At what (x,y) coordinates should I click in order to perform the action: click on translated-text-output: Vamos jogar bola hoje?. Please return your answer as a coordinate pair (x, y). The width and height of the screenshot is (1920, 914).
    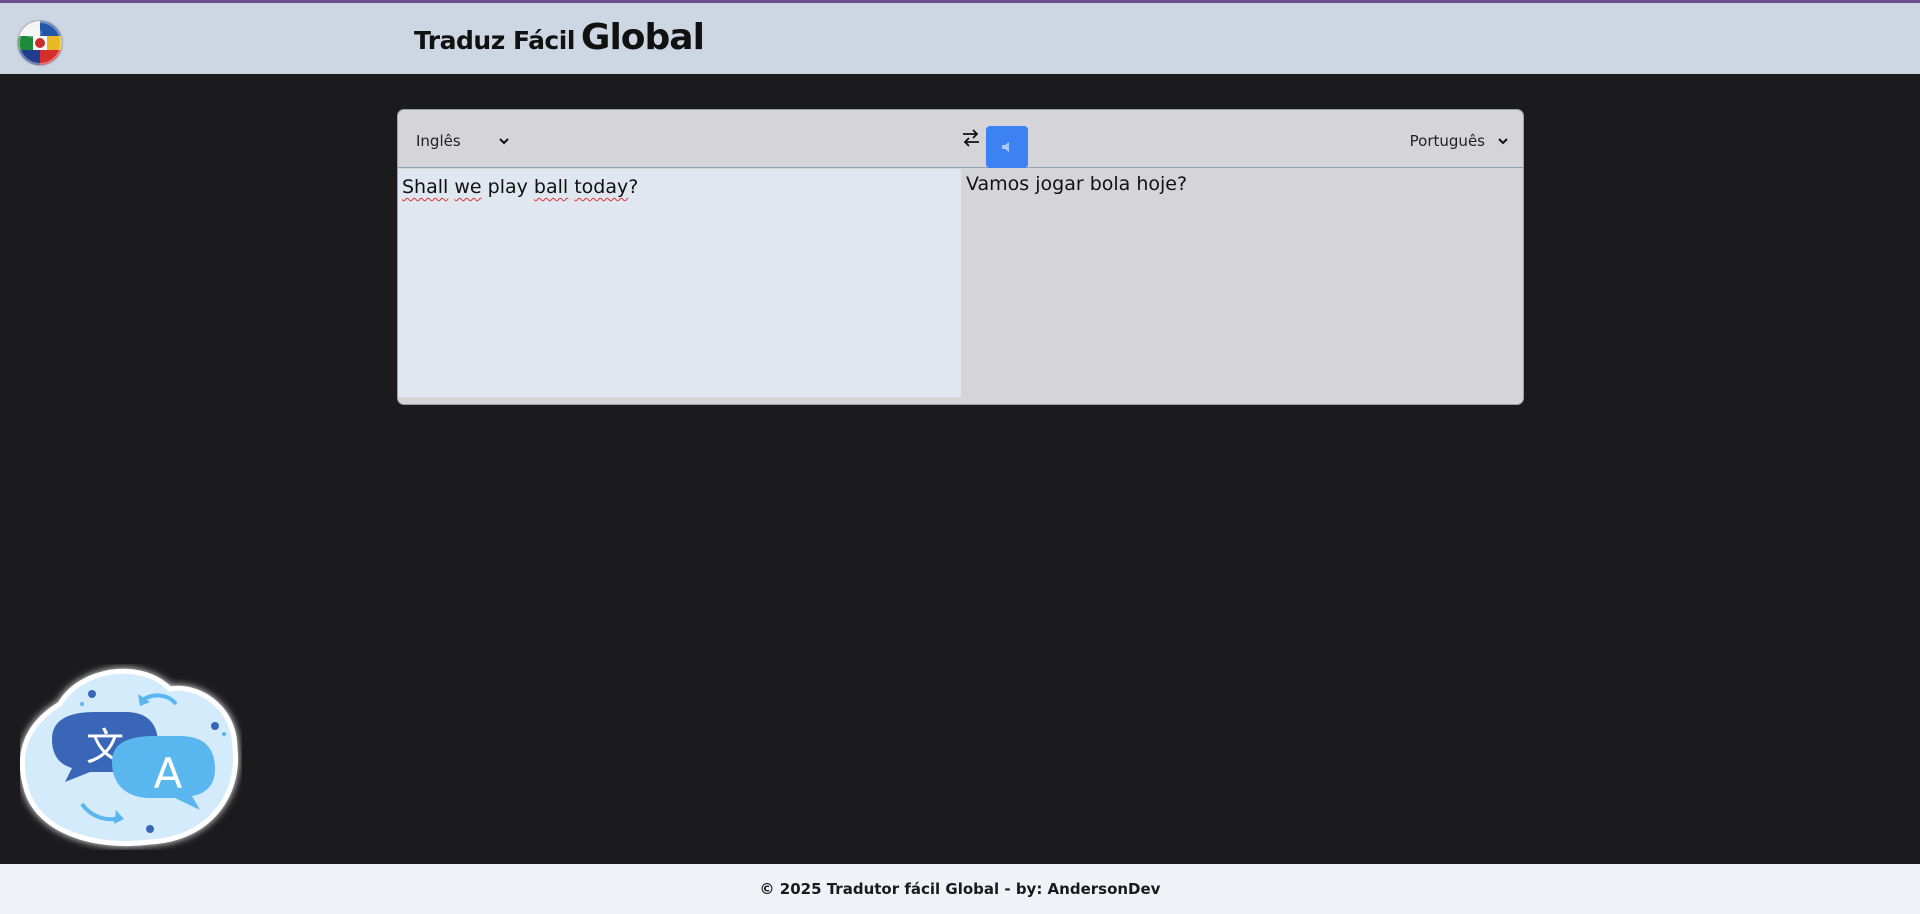
    Looking at the image, I should click on (1242, 286).